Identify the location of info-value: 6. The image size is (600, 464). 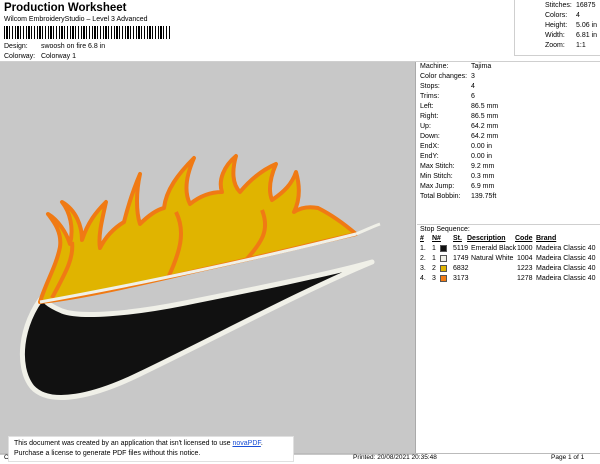
(473, 96).